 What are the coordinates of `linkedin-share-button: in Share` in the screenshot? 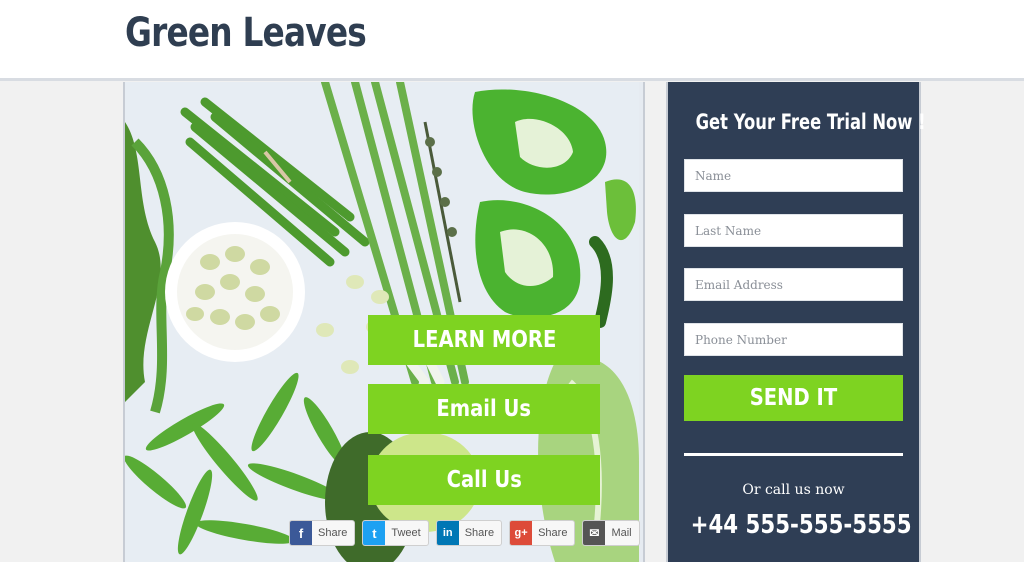 It's located at (469, 533).